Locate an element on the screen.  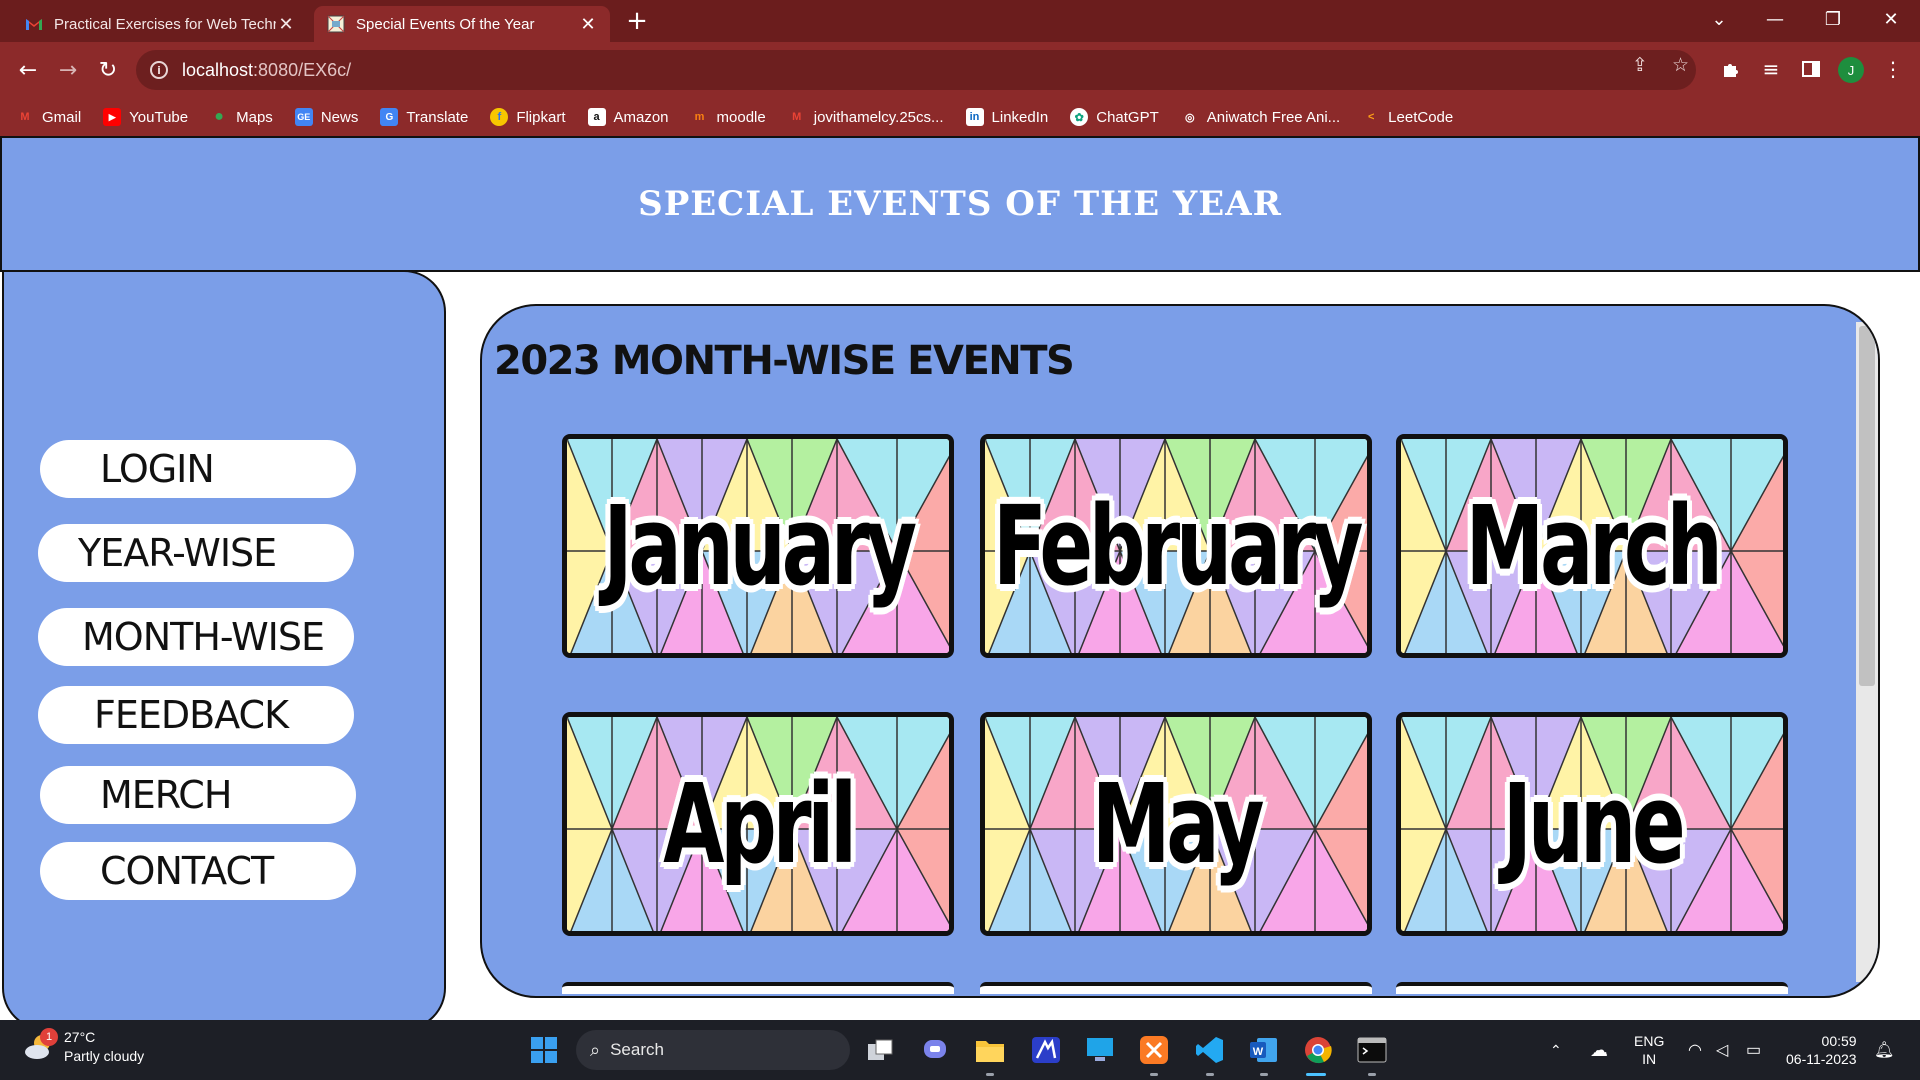
side-panel-icon is located at coordinates (1811, 69).